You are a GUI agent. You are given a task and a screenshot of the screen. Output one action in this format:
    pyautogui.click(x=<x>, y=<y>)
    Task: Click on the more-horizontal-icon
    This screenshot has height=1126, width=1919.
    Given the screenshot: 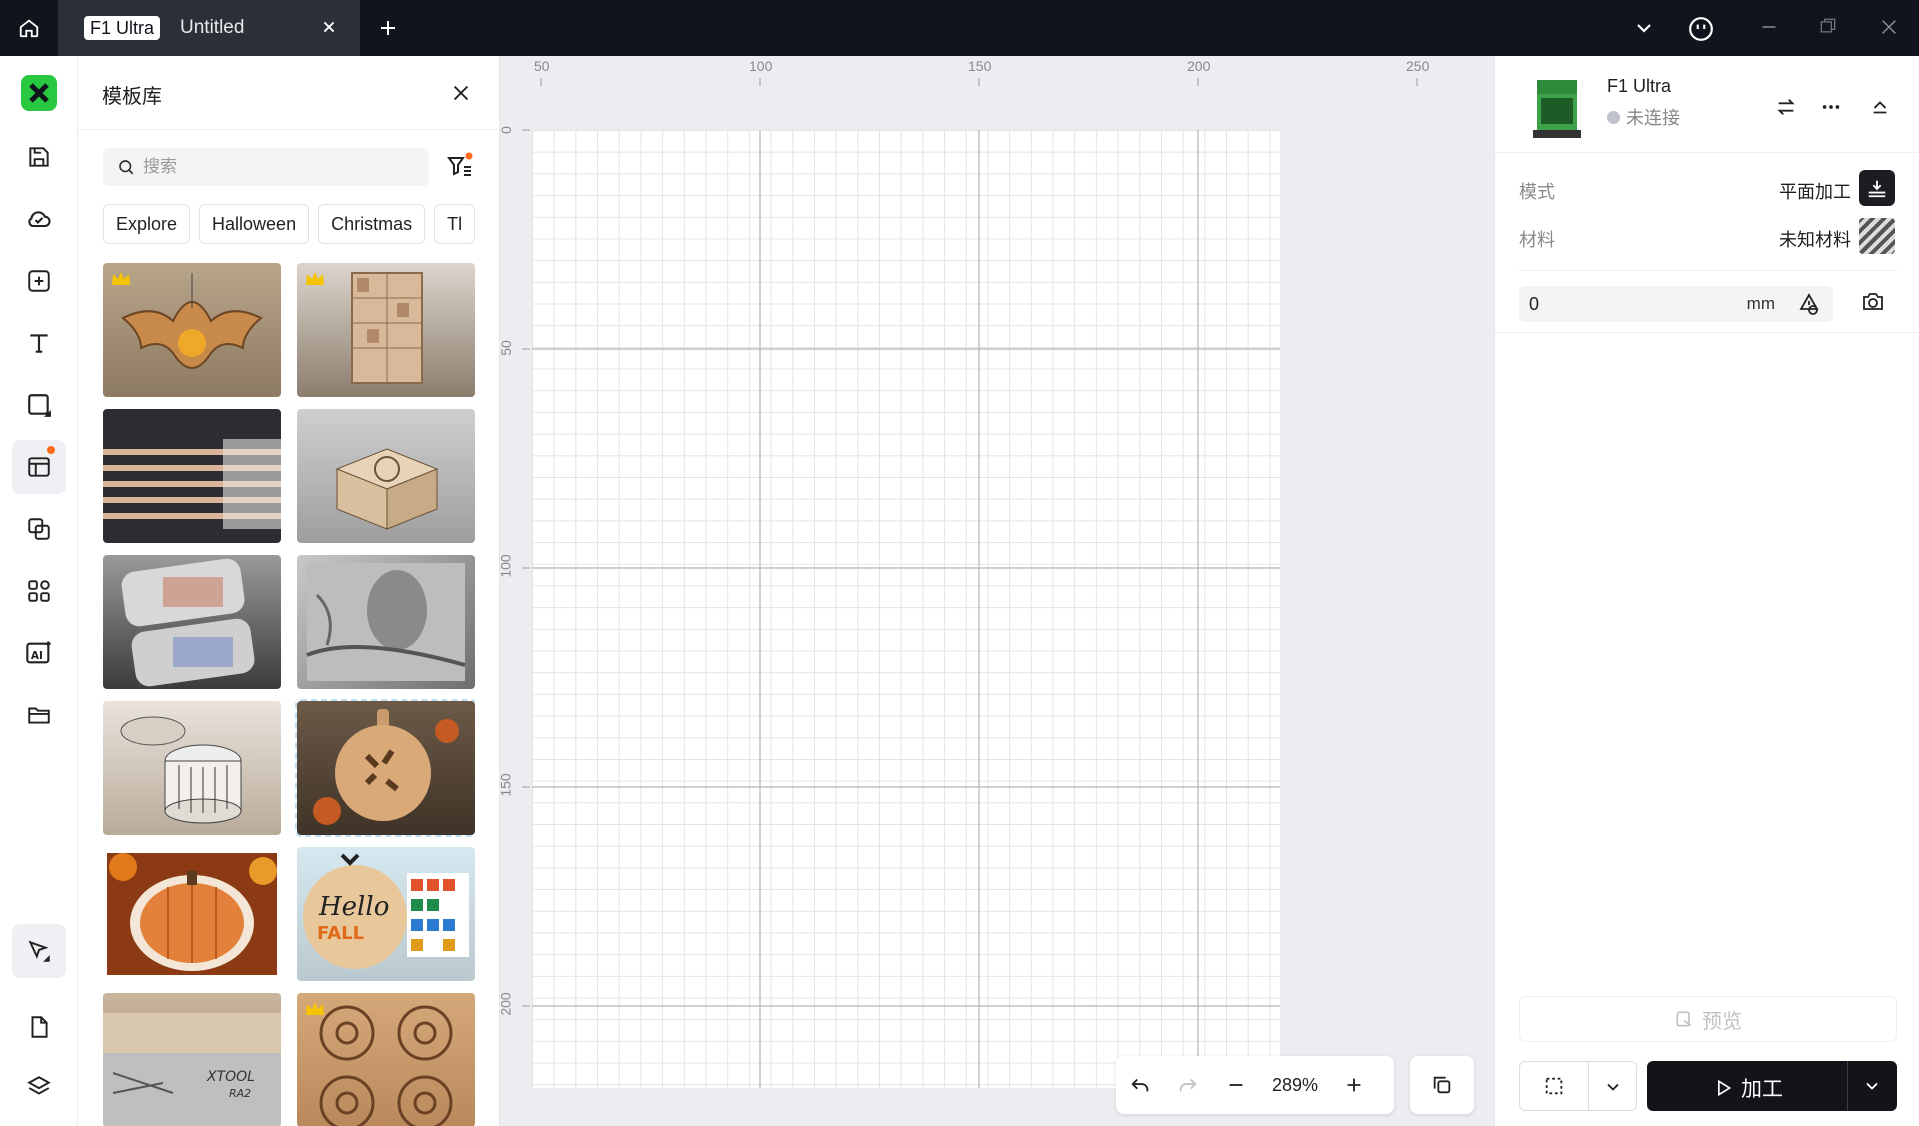 What is the action you would take?
    pyautogui.click(x=1831, y=107)
    